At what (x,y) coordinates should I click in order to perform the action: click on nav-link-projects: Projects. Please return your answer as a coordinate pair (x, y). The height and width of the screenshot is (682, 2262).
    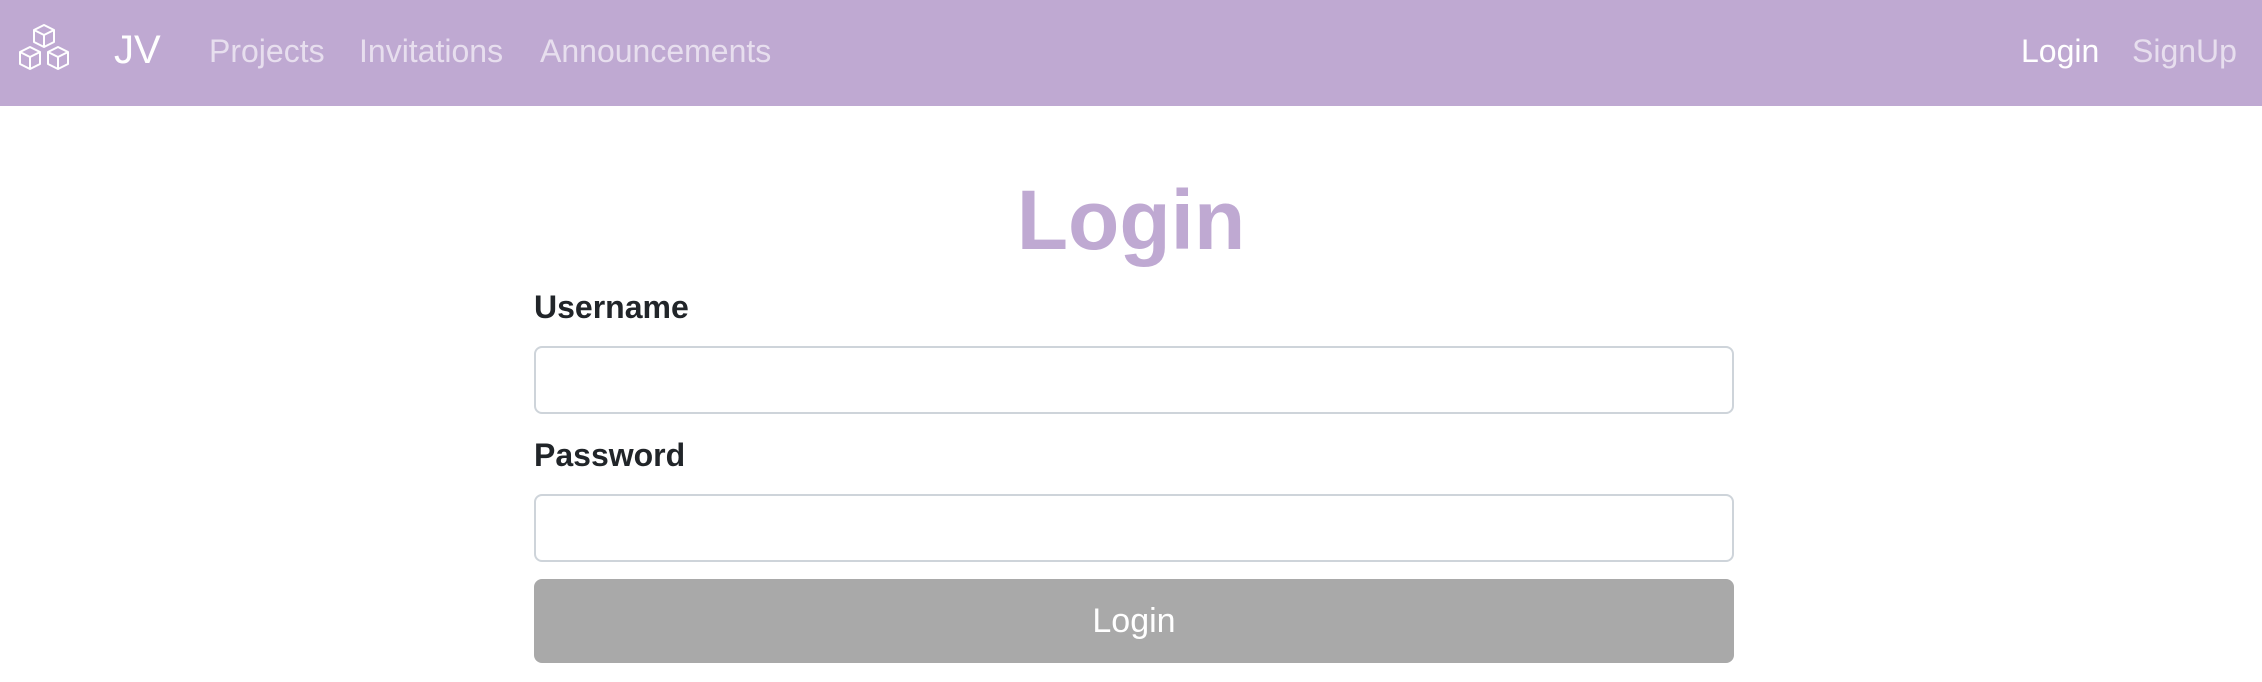
    Looking at the image, I should click on (267, 51).